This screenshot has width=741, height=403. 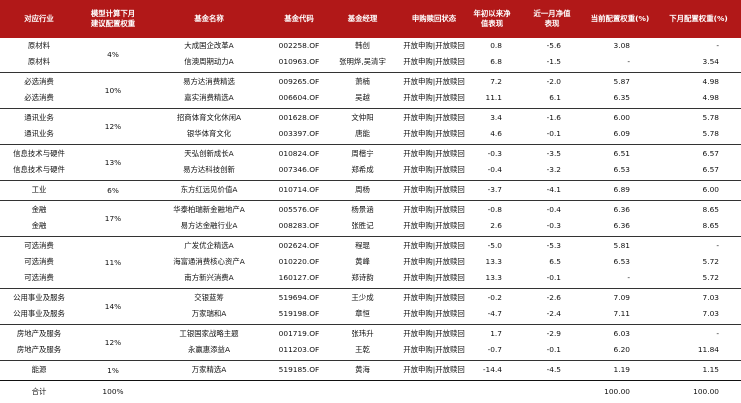 What do you see at coordinates (39, 18) in the screenshot?
I see `header-industry: 对应行业` at bounding box center [39, 18].